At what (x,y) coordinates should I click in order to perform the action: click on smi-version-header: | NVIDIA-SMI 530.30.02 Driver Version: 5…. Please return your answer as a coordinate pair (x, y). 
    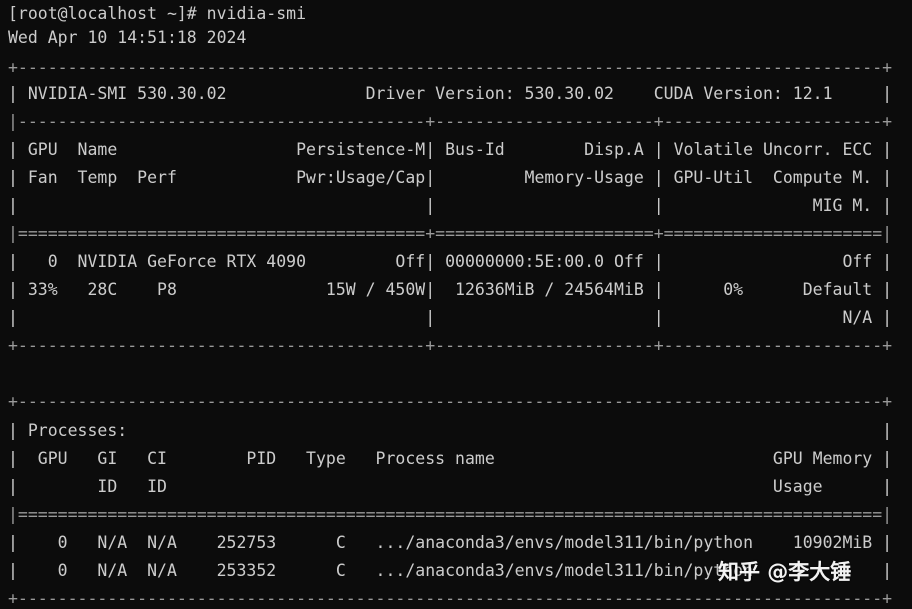
    Looking at the image, I should click on (450, 93).